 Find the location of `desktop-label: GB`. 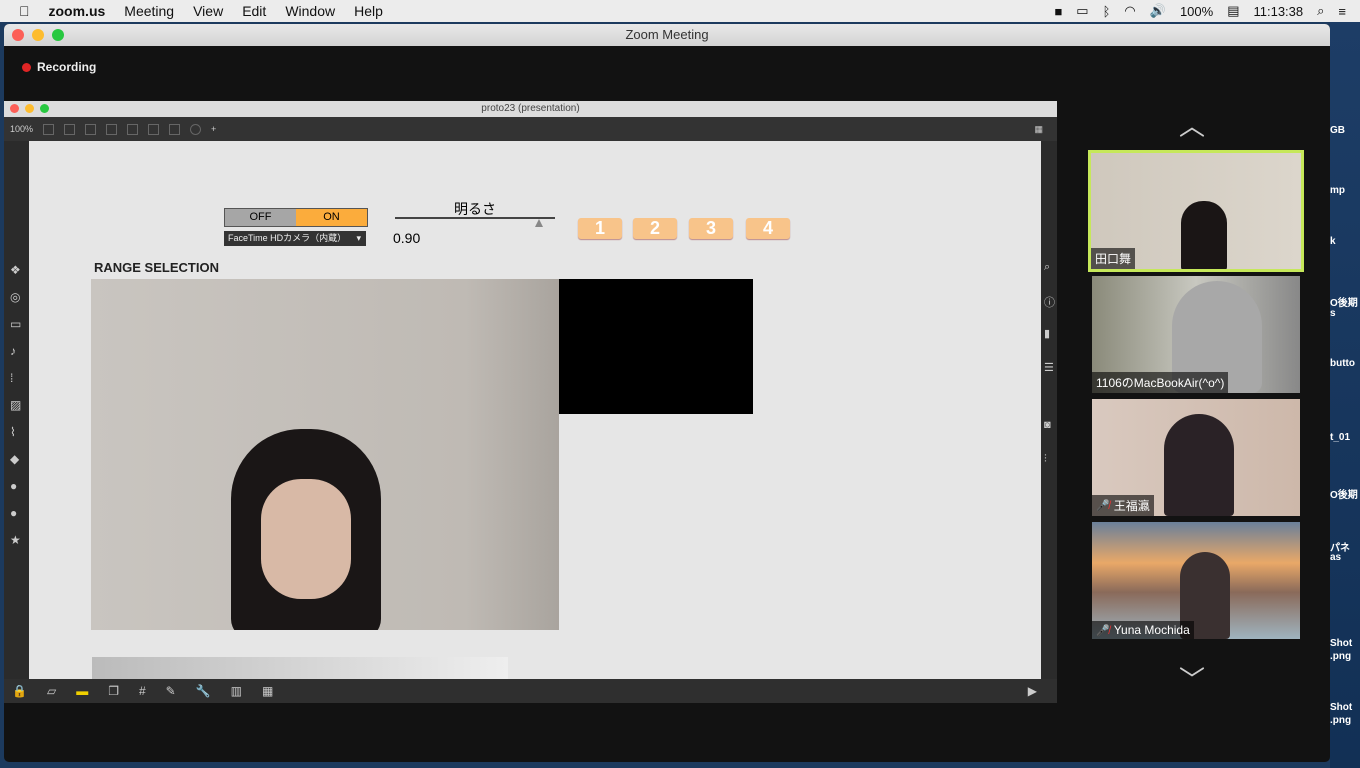

desktop-label: GB is located at coordinates (1337, 130).